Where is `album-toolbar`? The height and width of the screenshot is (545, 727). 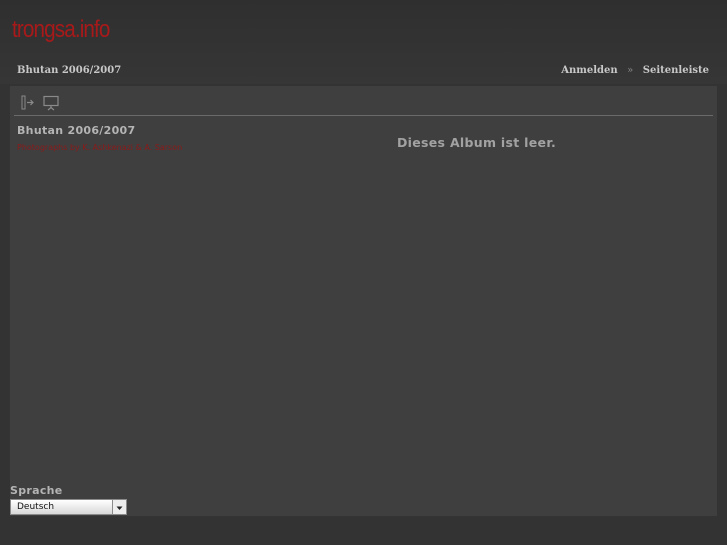
album-toolbar is located at coordinates (40, 103).